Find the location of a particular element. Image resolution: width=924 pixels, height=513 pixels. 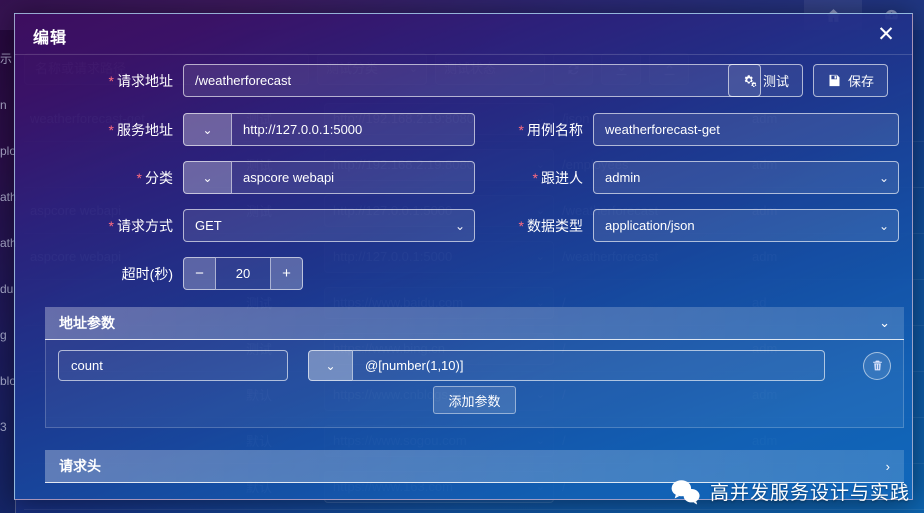

save-button: 保存 is located at coordinates (850, 80).